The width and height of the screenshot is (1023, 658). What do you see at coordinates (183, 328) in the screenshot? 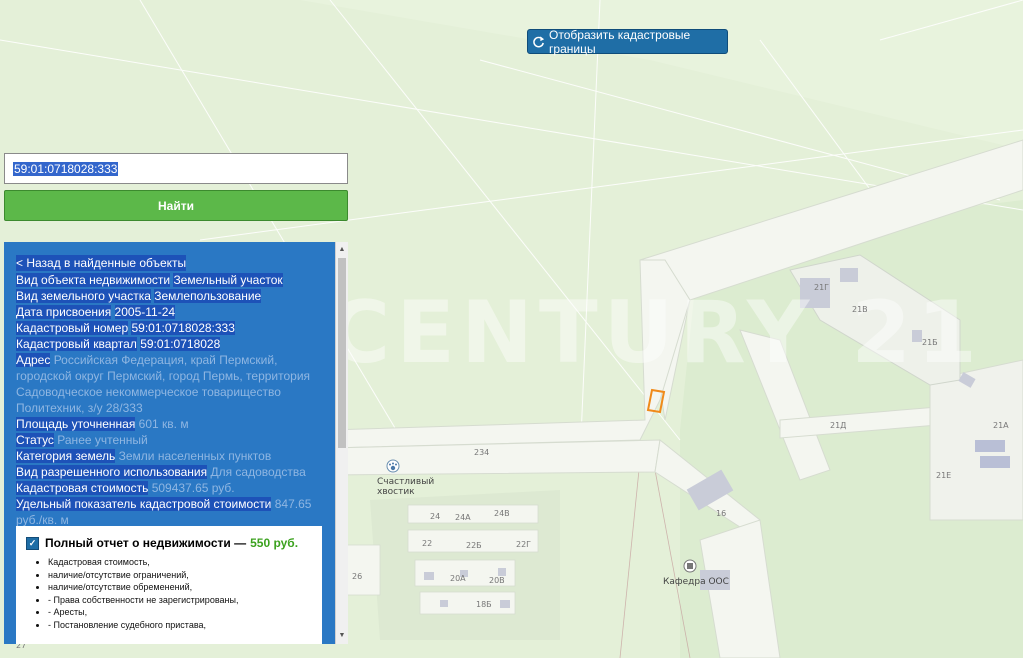
I see `info-field-value: 59:01:0718028:333` at bounding box center [183, 328].